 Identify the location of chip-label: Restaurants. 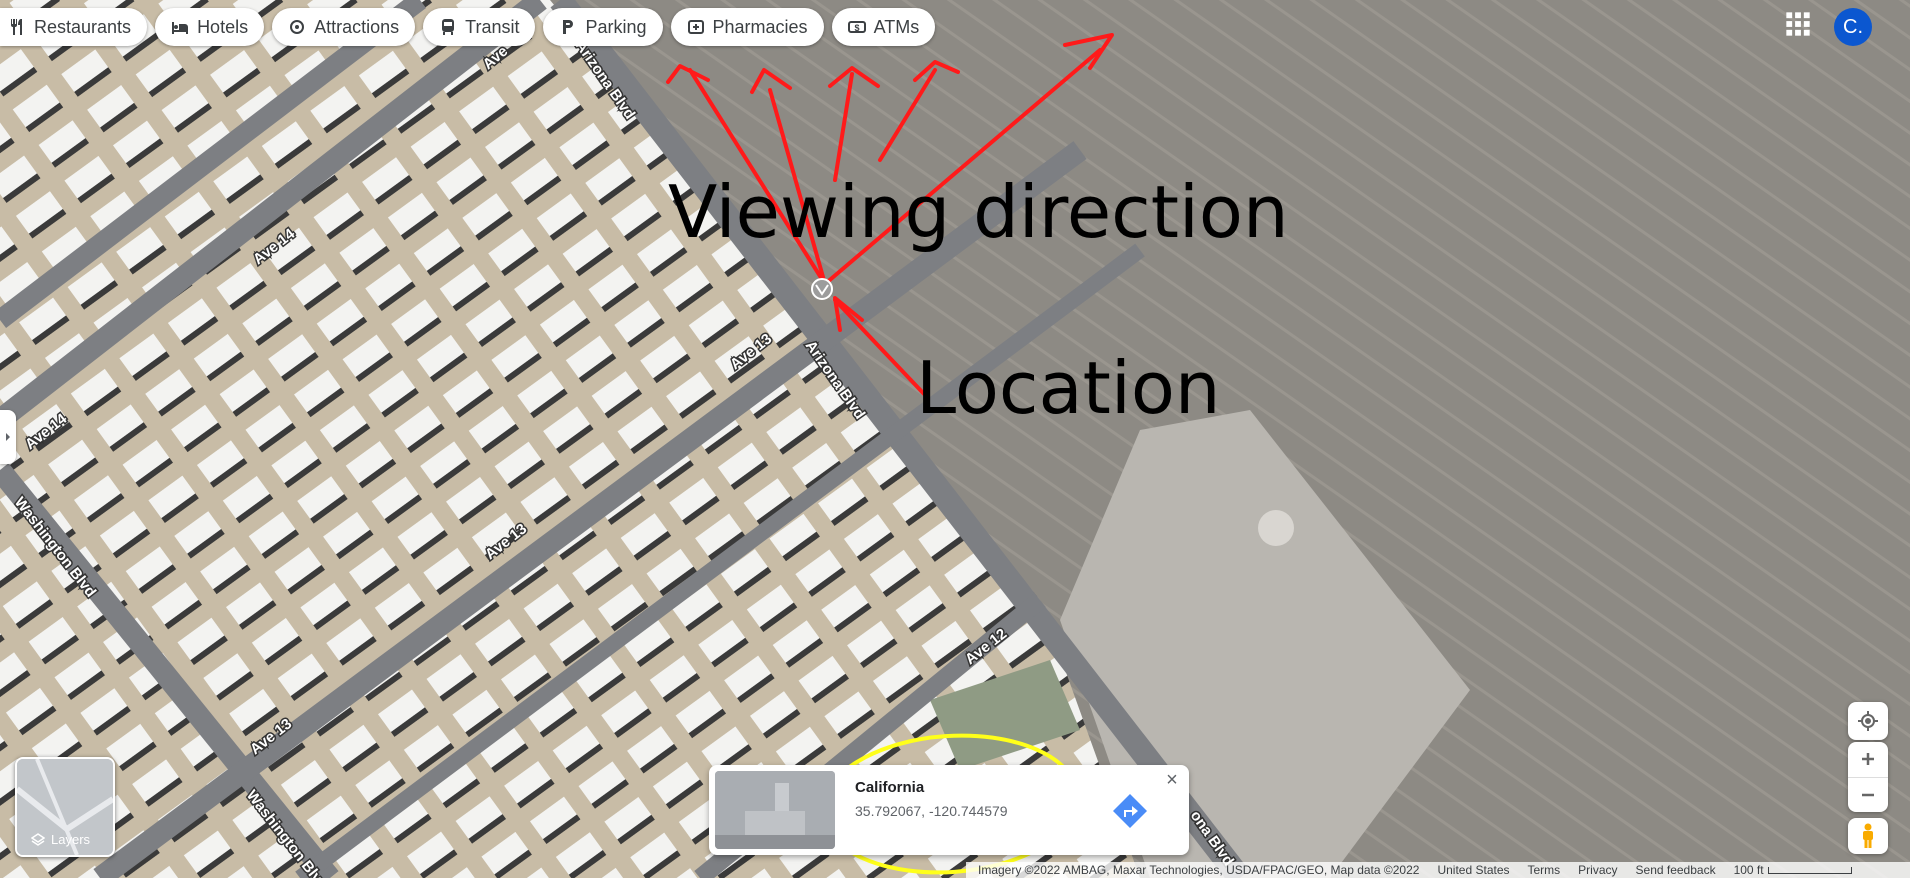
(83, 26).